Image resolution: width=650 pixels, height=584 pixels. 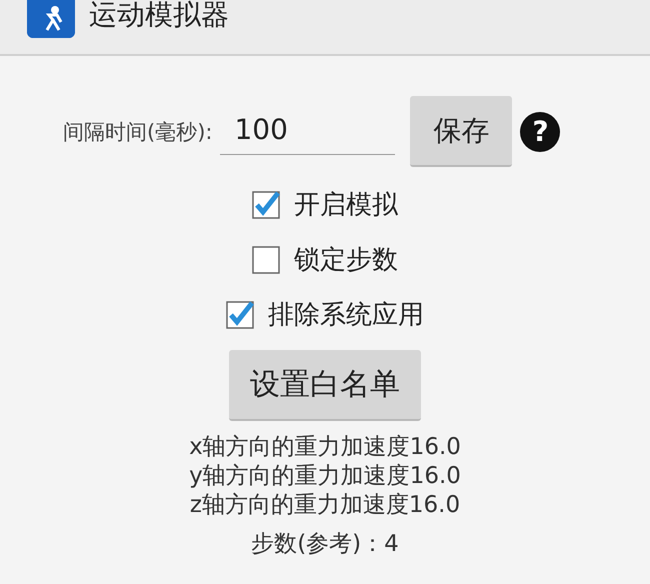 I want to click on gravity-reading: x轴方向的重力加速度16.0, so click(x=325, y=447).